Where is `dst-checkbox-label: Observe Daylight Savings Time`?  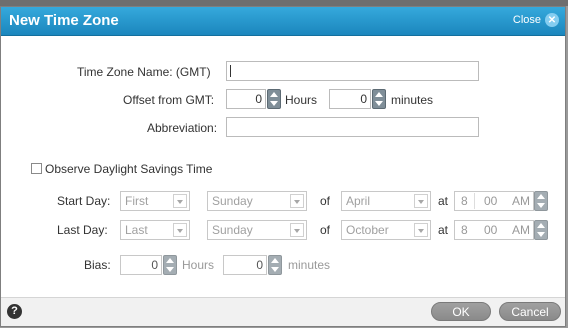
dst-checkbox-label: Observe Daylight Savings Time is located at coordinates (129, 169).